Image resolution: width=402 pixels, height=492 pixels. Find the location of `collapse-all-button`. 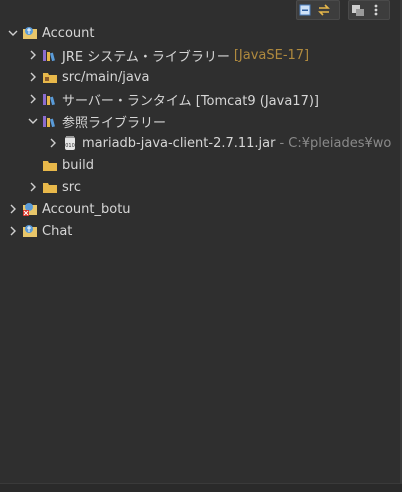

collapse-all-button is located at coordinates (306, 10).